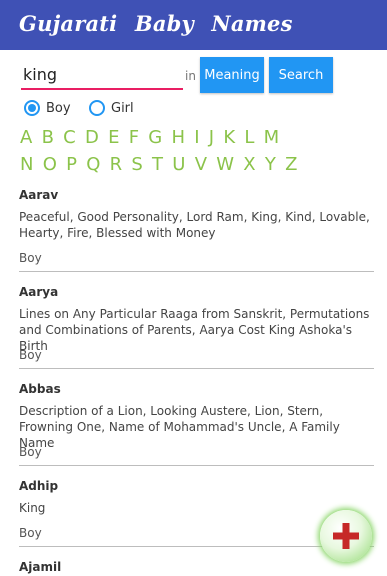  What do you see at coordinates (291, 164) in the screenshot?
I see `letter-z: Z` at bounding box center [291, 164].